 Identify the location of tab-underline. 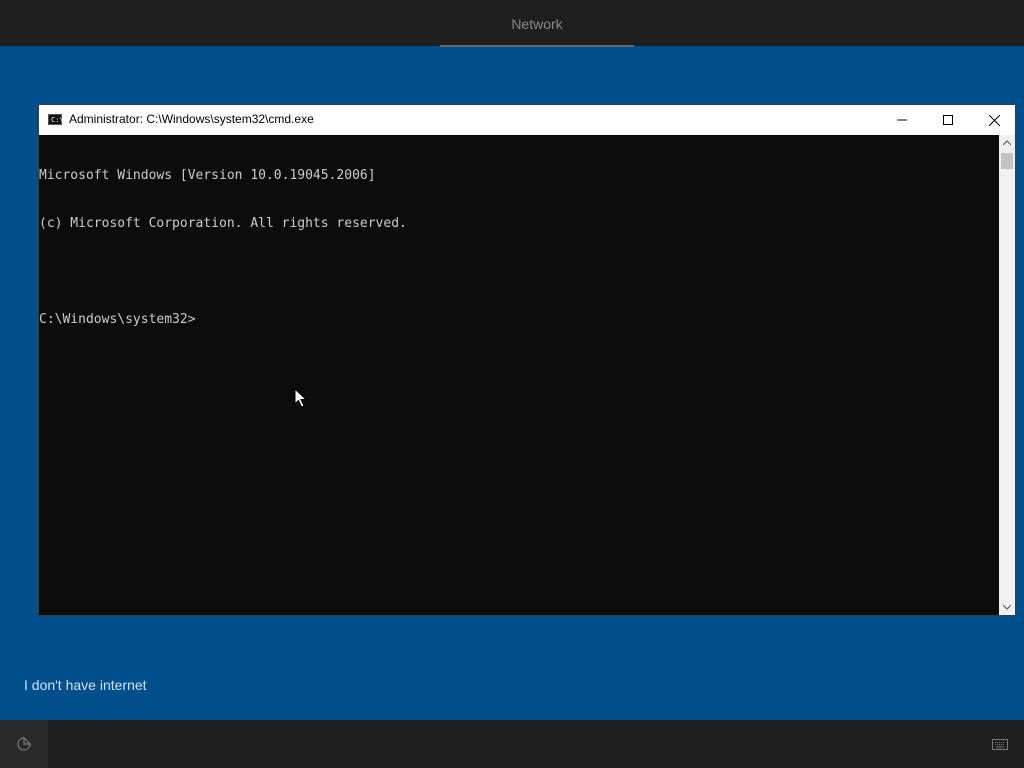
(537, 46).